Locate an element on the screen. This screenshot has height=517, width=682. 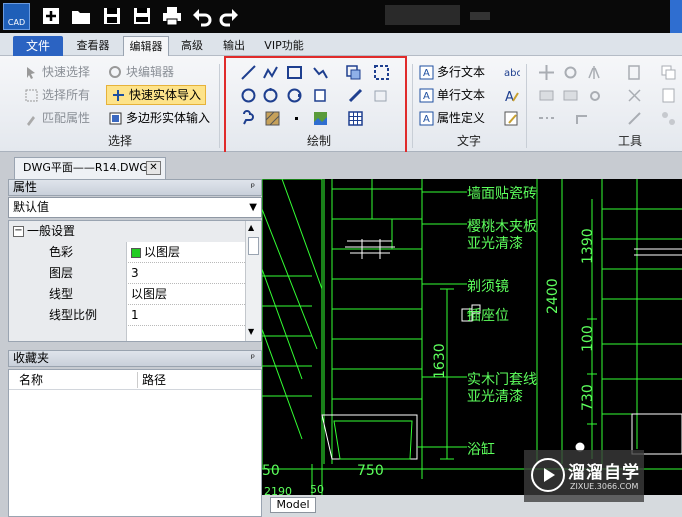
paste-icon is located at coordinates (668, 95).